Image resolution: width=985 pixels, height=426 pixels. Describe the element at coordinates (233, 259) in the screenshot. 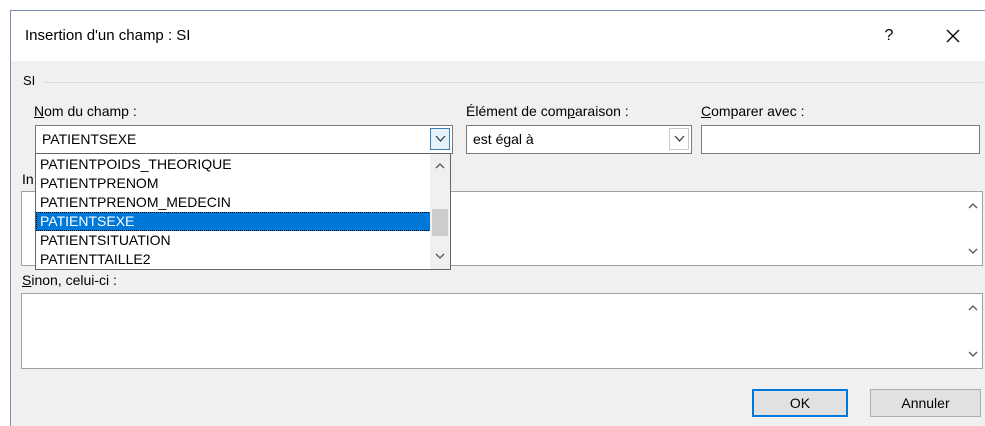

I see `list-item: PATIENTTAILLE2` at that location.